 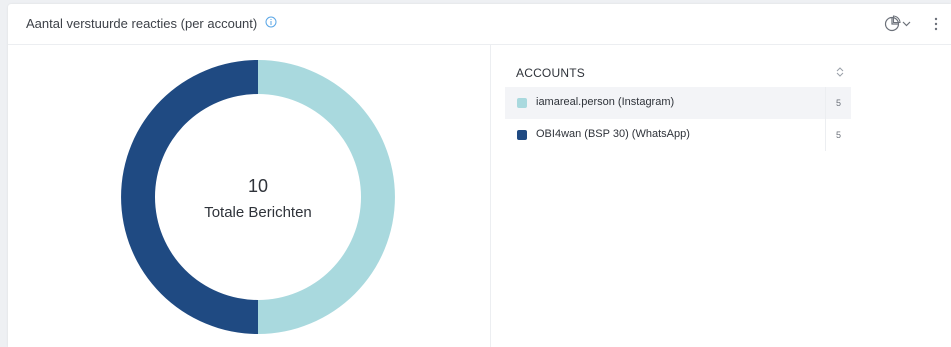 I want to click on widget-title: Aantal verstuurde reacties (per account), so click(x=142, y=23).